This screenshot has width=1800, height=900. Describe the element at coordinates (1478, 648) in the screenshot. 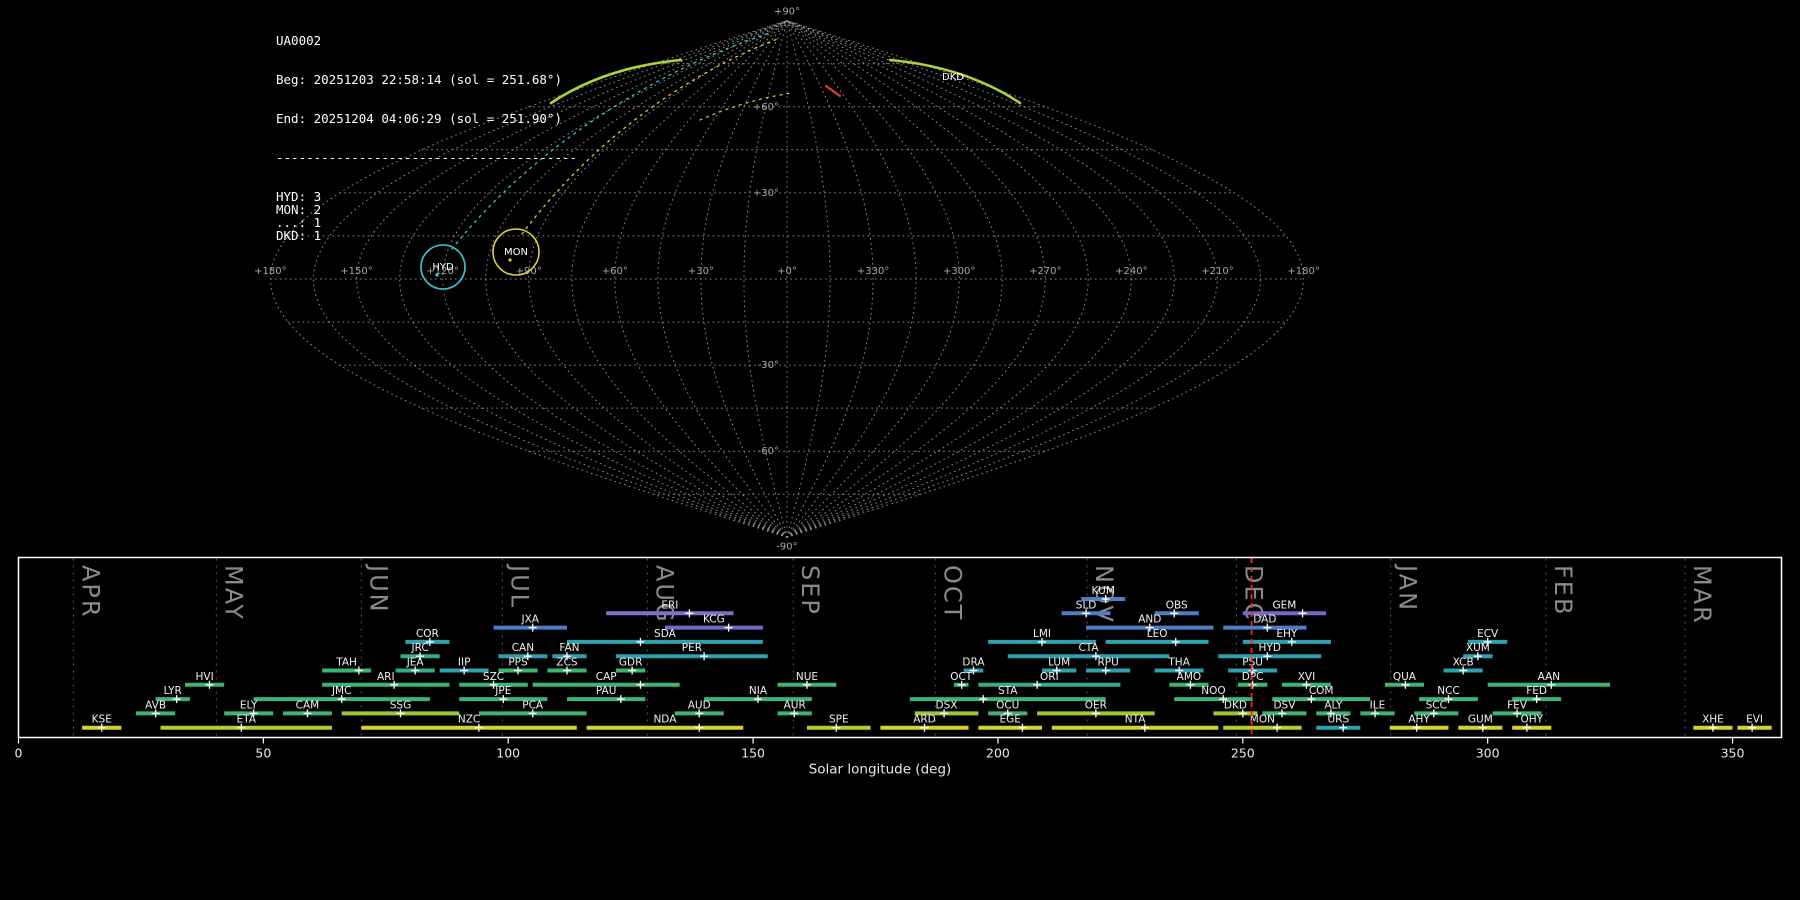

I see `shower-code-label: XUM` at that location.